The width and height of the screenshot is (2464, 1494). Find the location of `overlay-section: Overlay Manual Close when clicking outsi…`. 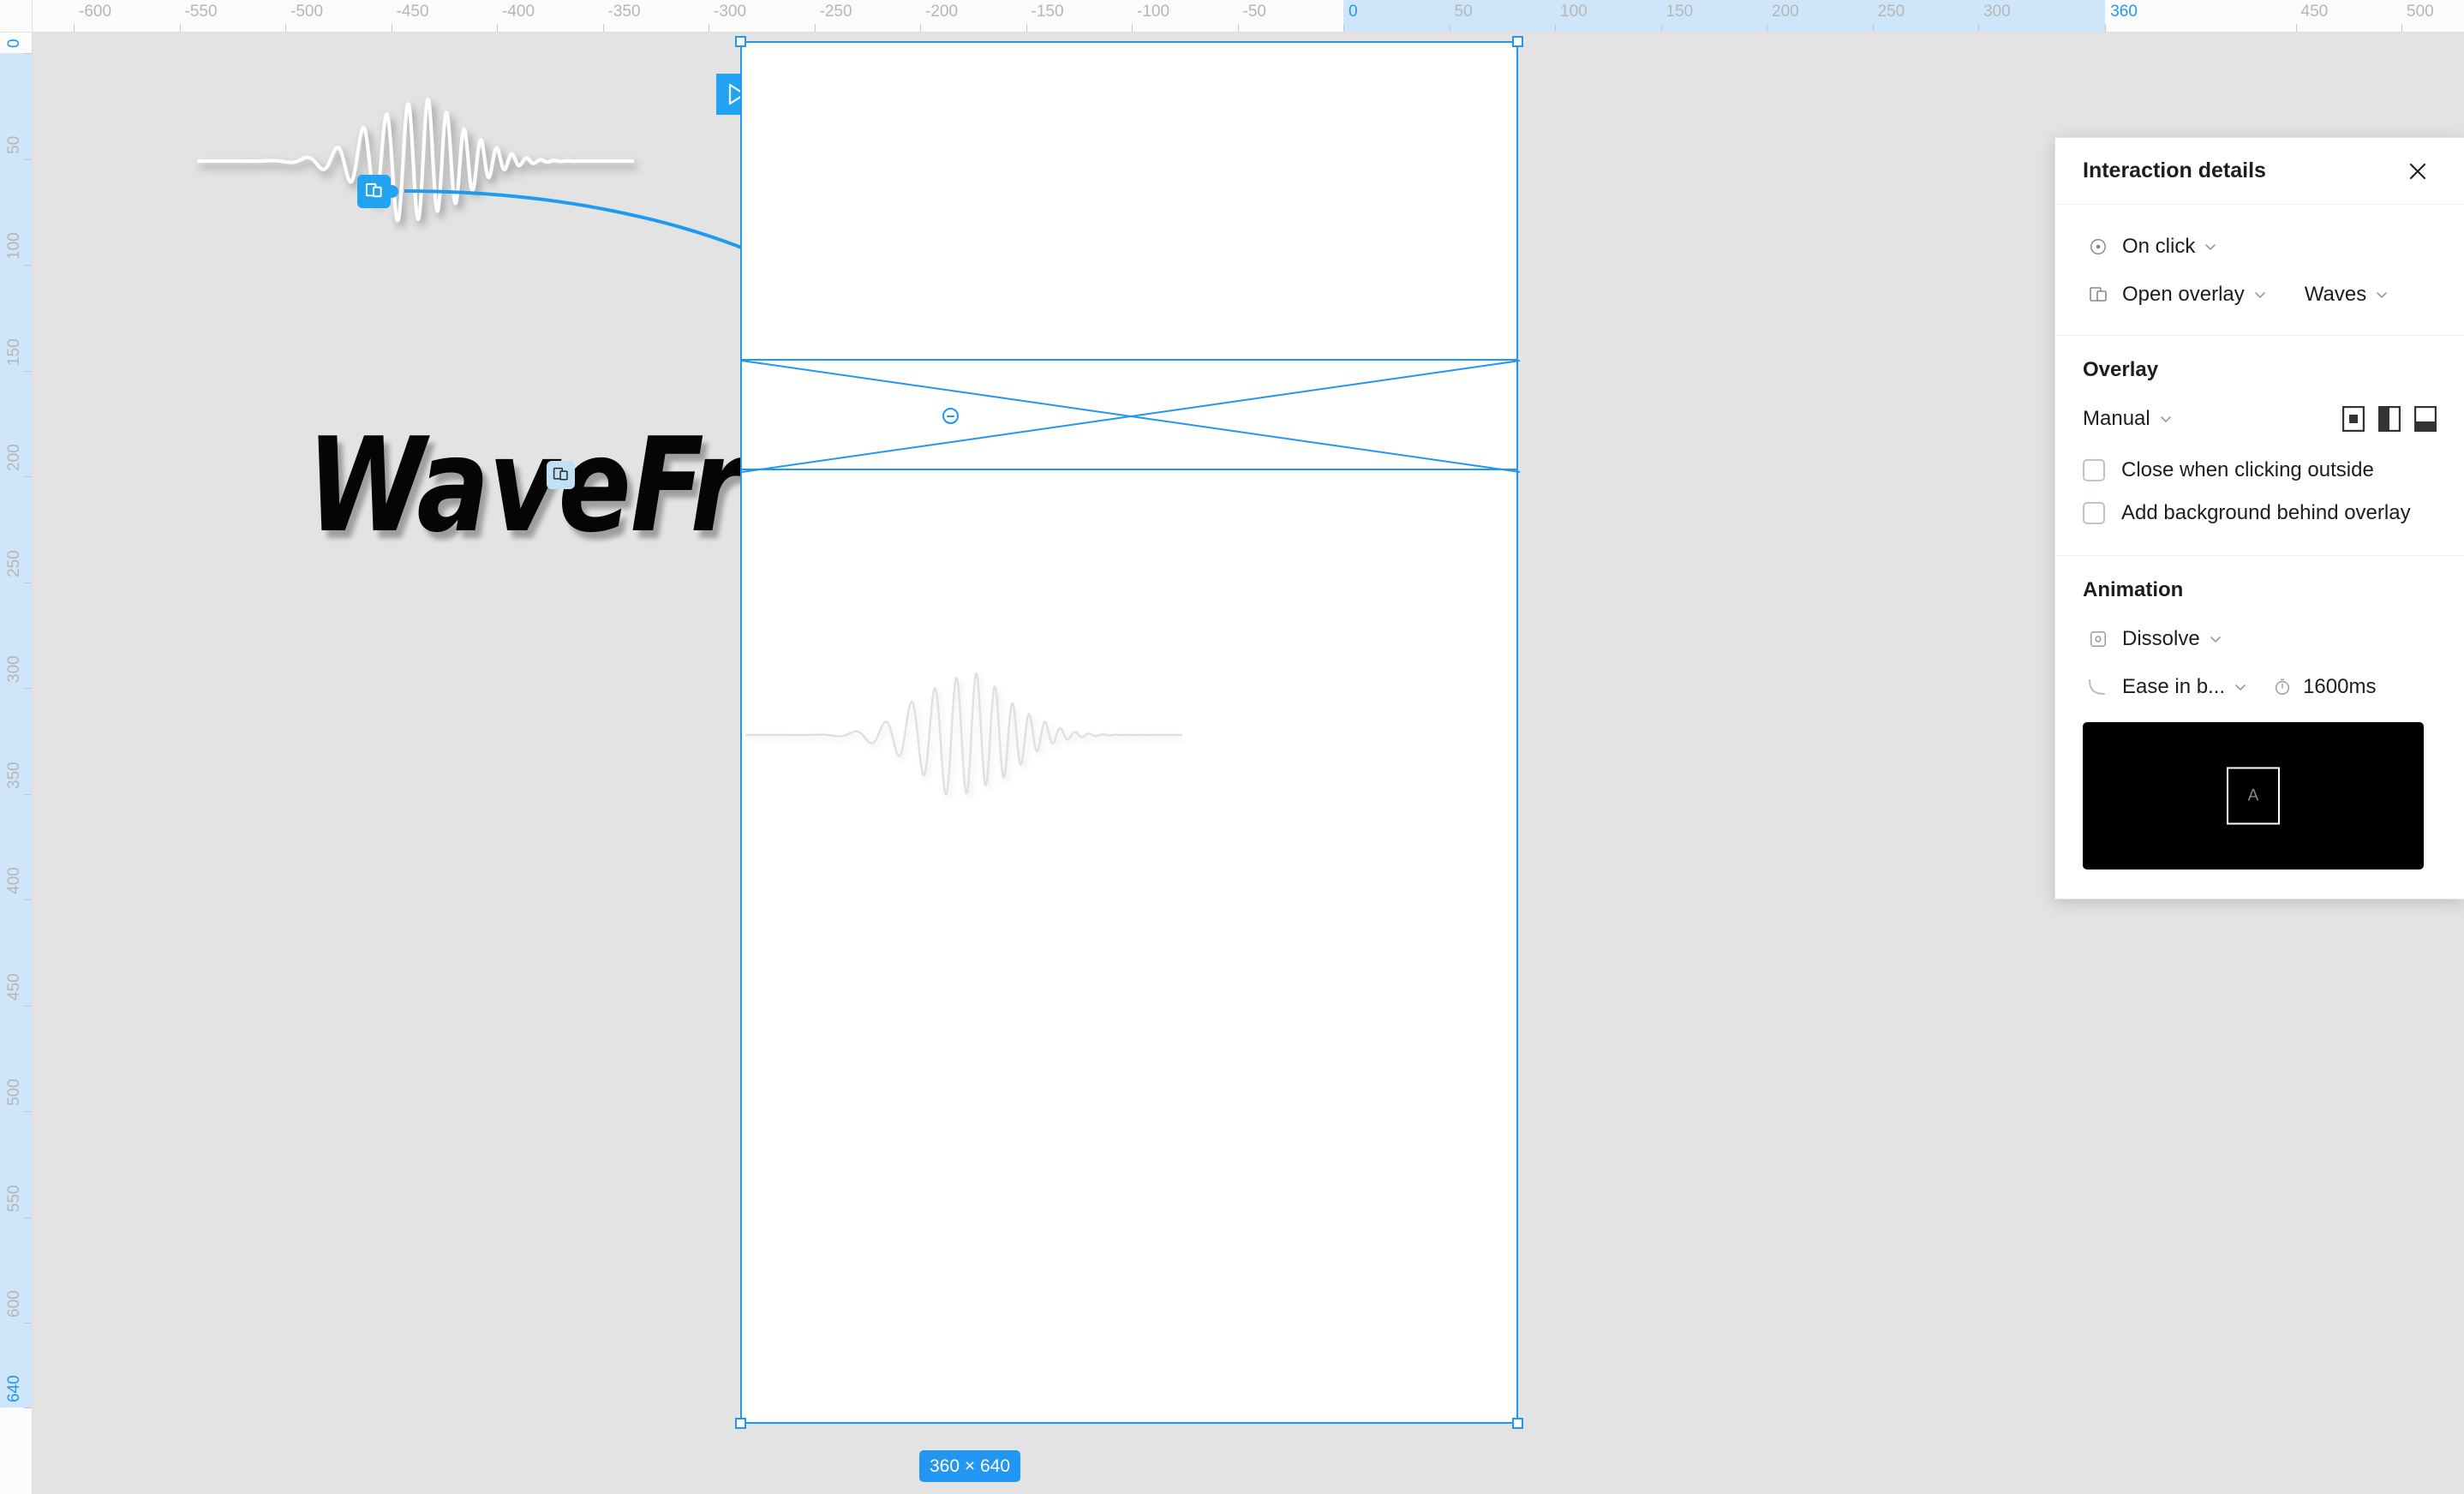

overlay-section: Overlay Manual Close when clicking outsi… is located at coordinates (2259, 446).